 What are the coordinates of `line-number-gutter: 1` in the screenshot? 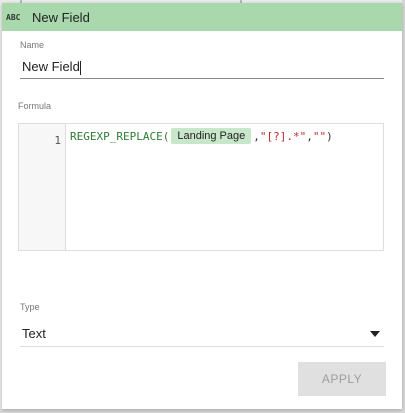 It's located at (42, 187).